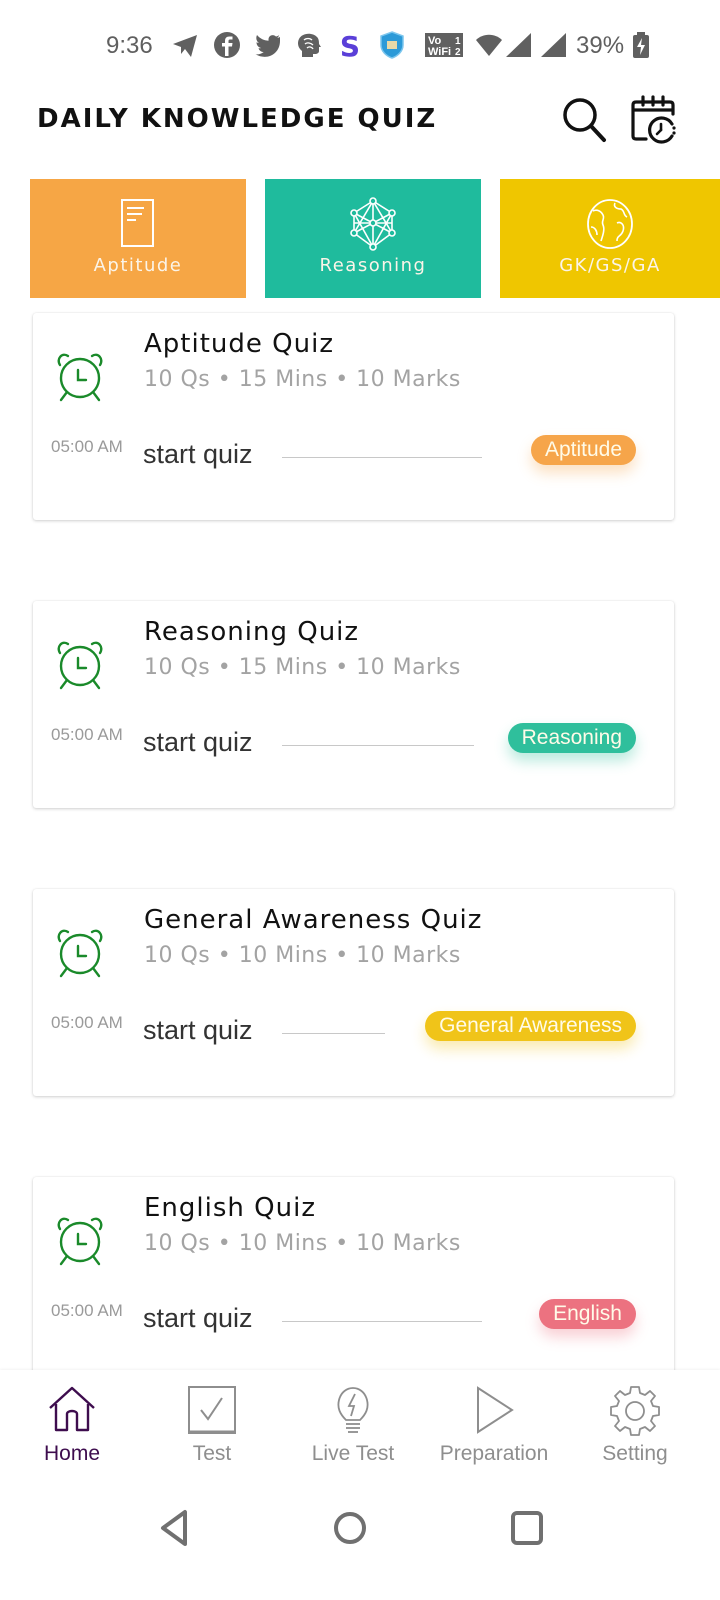  What do you see at coordinates (610, 265) in the screenshot?
I see `category-label: GK/GS/GA` at bounding box center [610, 265].